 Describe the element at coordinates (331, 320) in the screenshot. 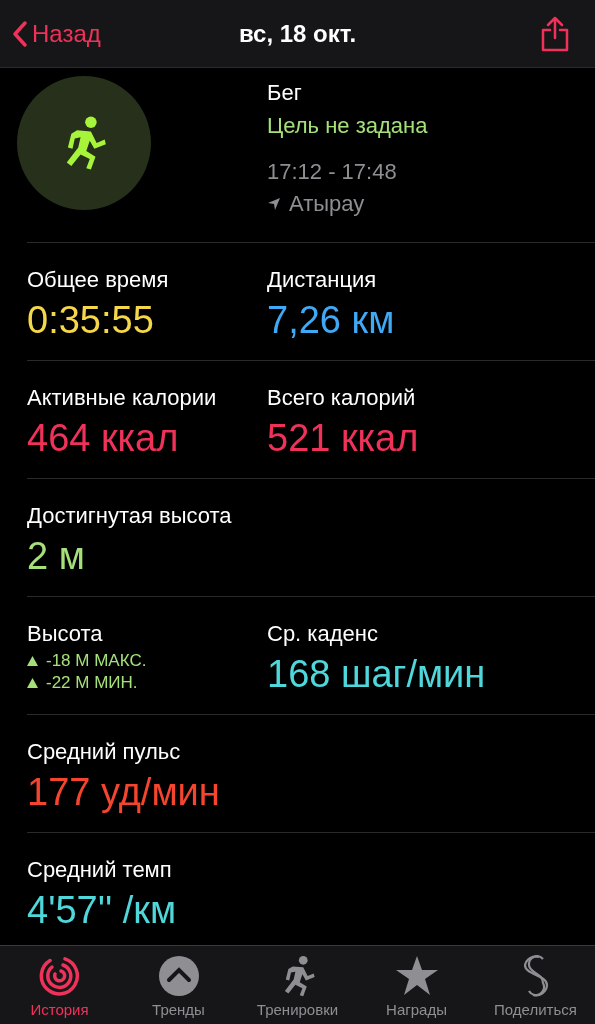

I see `metric-value: 7,26 км` at that location.